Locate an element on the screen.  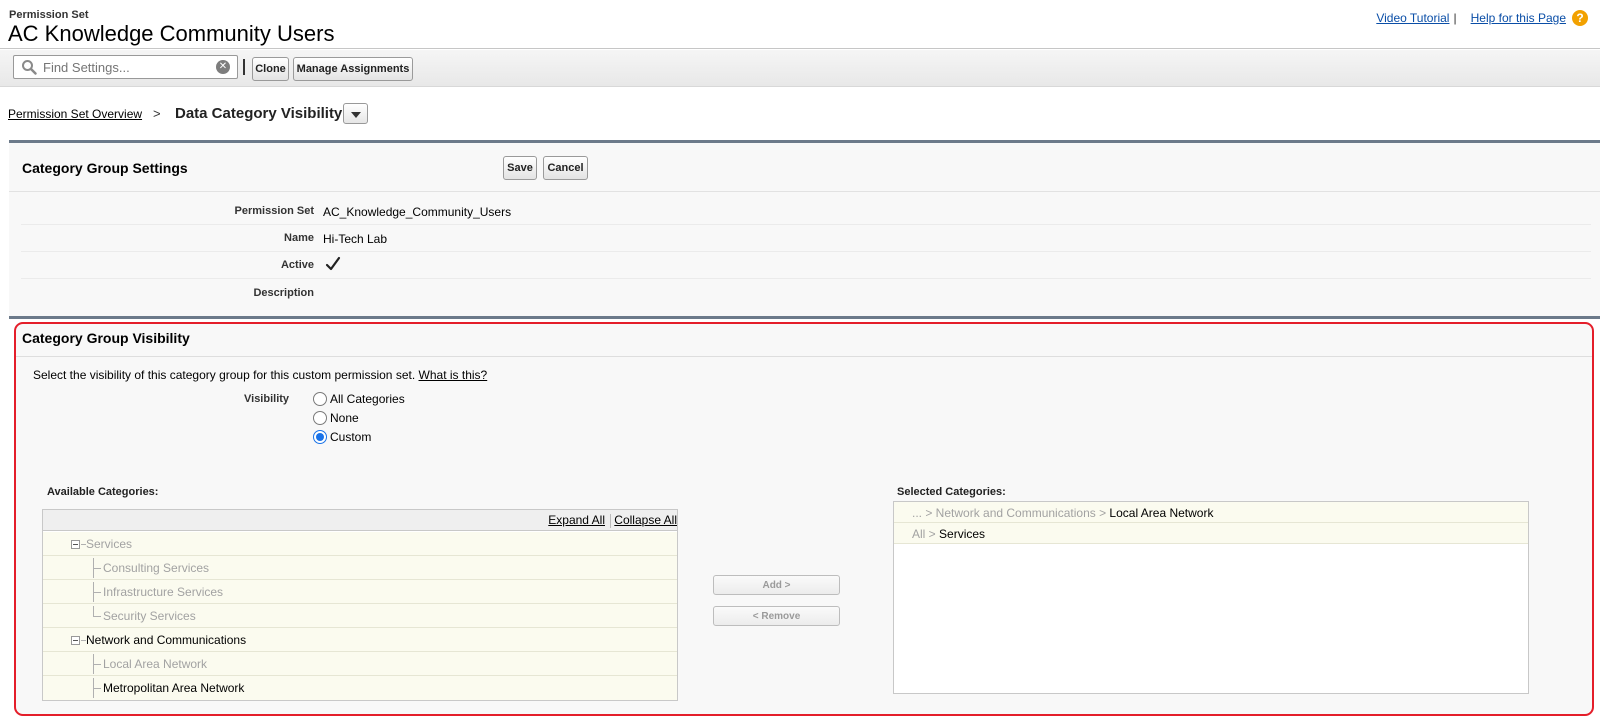
tree-node-label: Infrastructure Services is located at coordinates (163, 592).